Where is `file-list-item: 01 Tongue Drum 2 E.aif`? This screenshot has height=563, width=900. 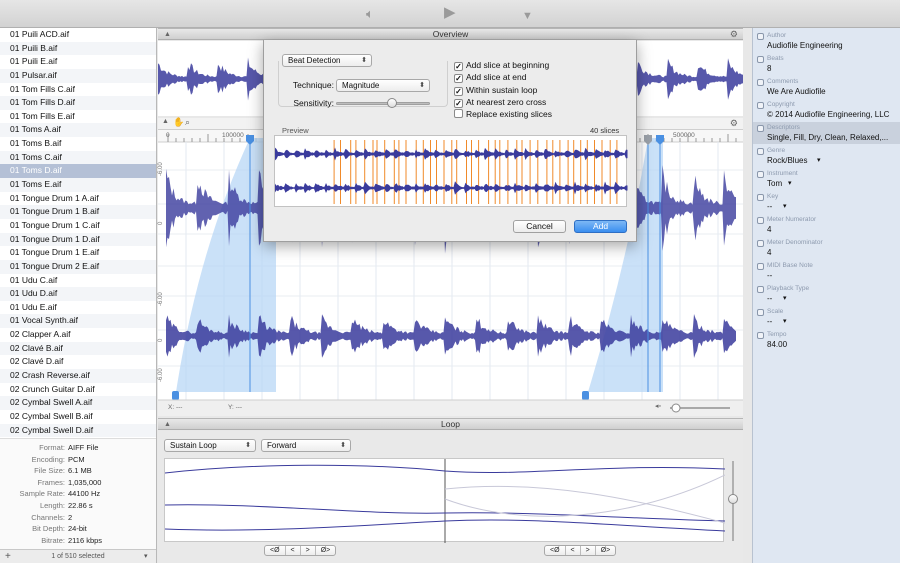 file-list-item: 01 Tongue Drum 2 E.aif is located at coordinates (78, 266).